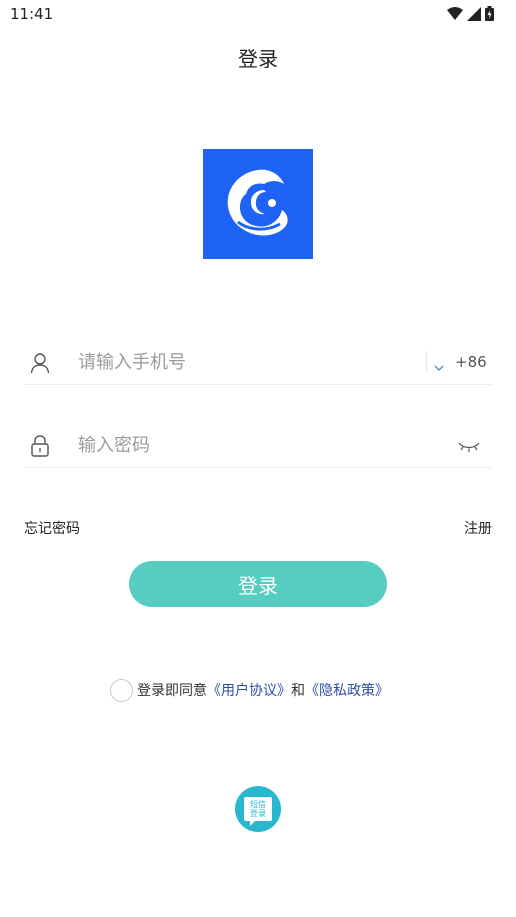  Describe the element at coordinates (489, 13) in the screenshot. I see `battery-icon` at that location.